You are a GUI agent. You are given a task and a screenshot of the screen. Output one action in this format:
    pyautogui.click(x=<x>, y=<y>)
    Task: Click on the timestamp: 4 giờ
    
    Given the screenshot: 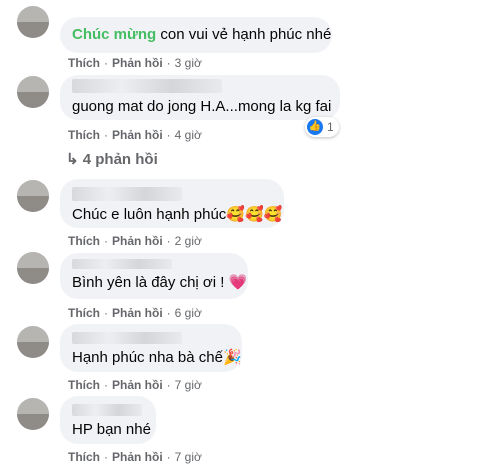 What is the action you would take?
    pyautogui.click(x=188, y=135)
    